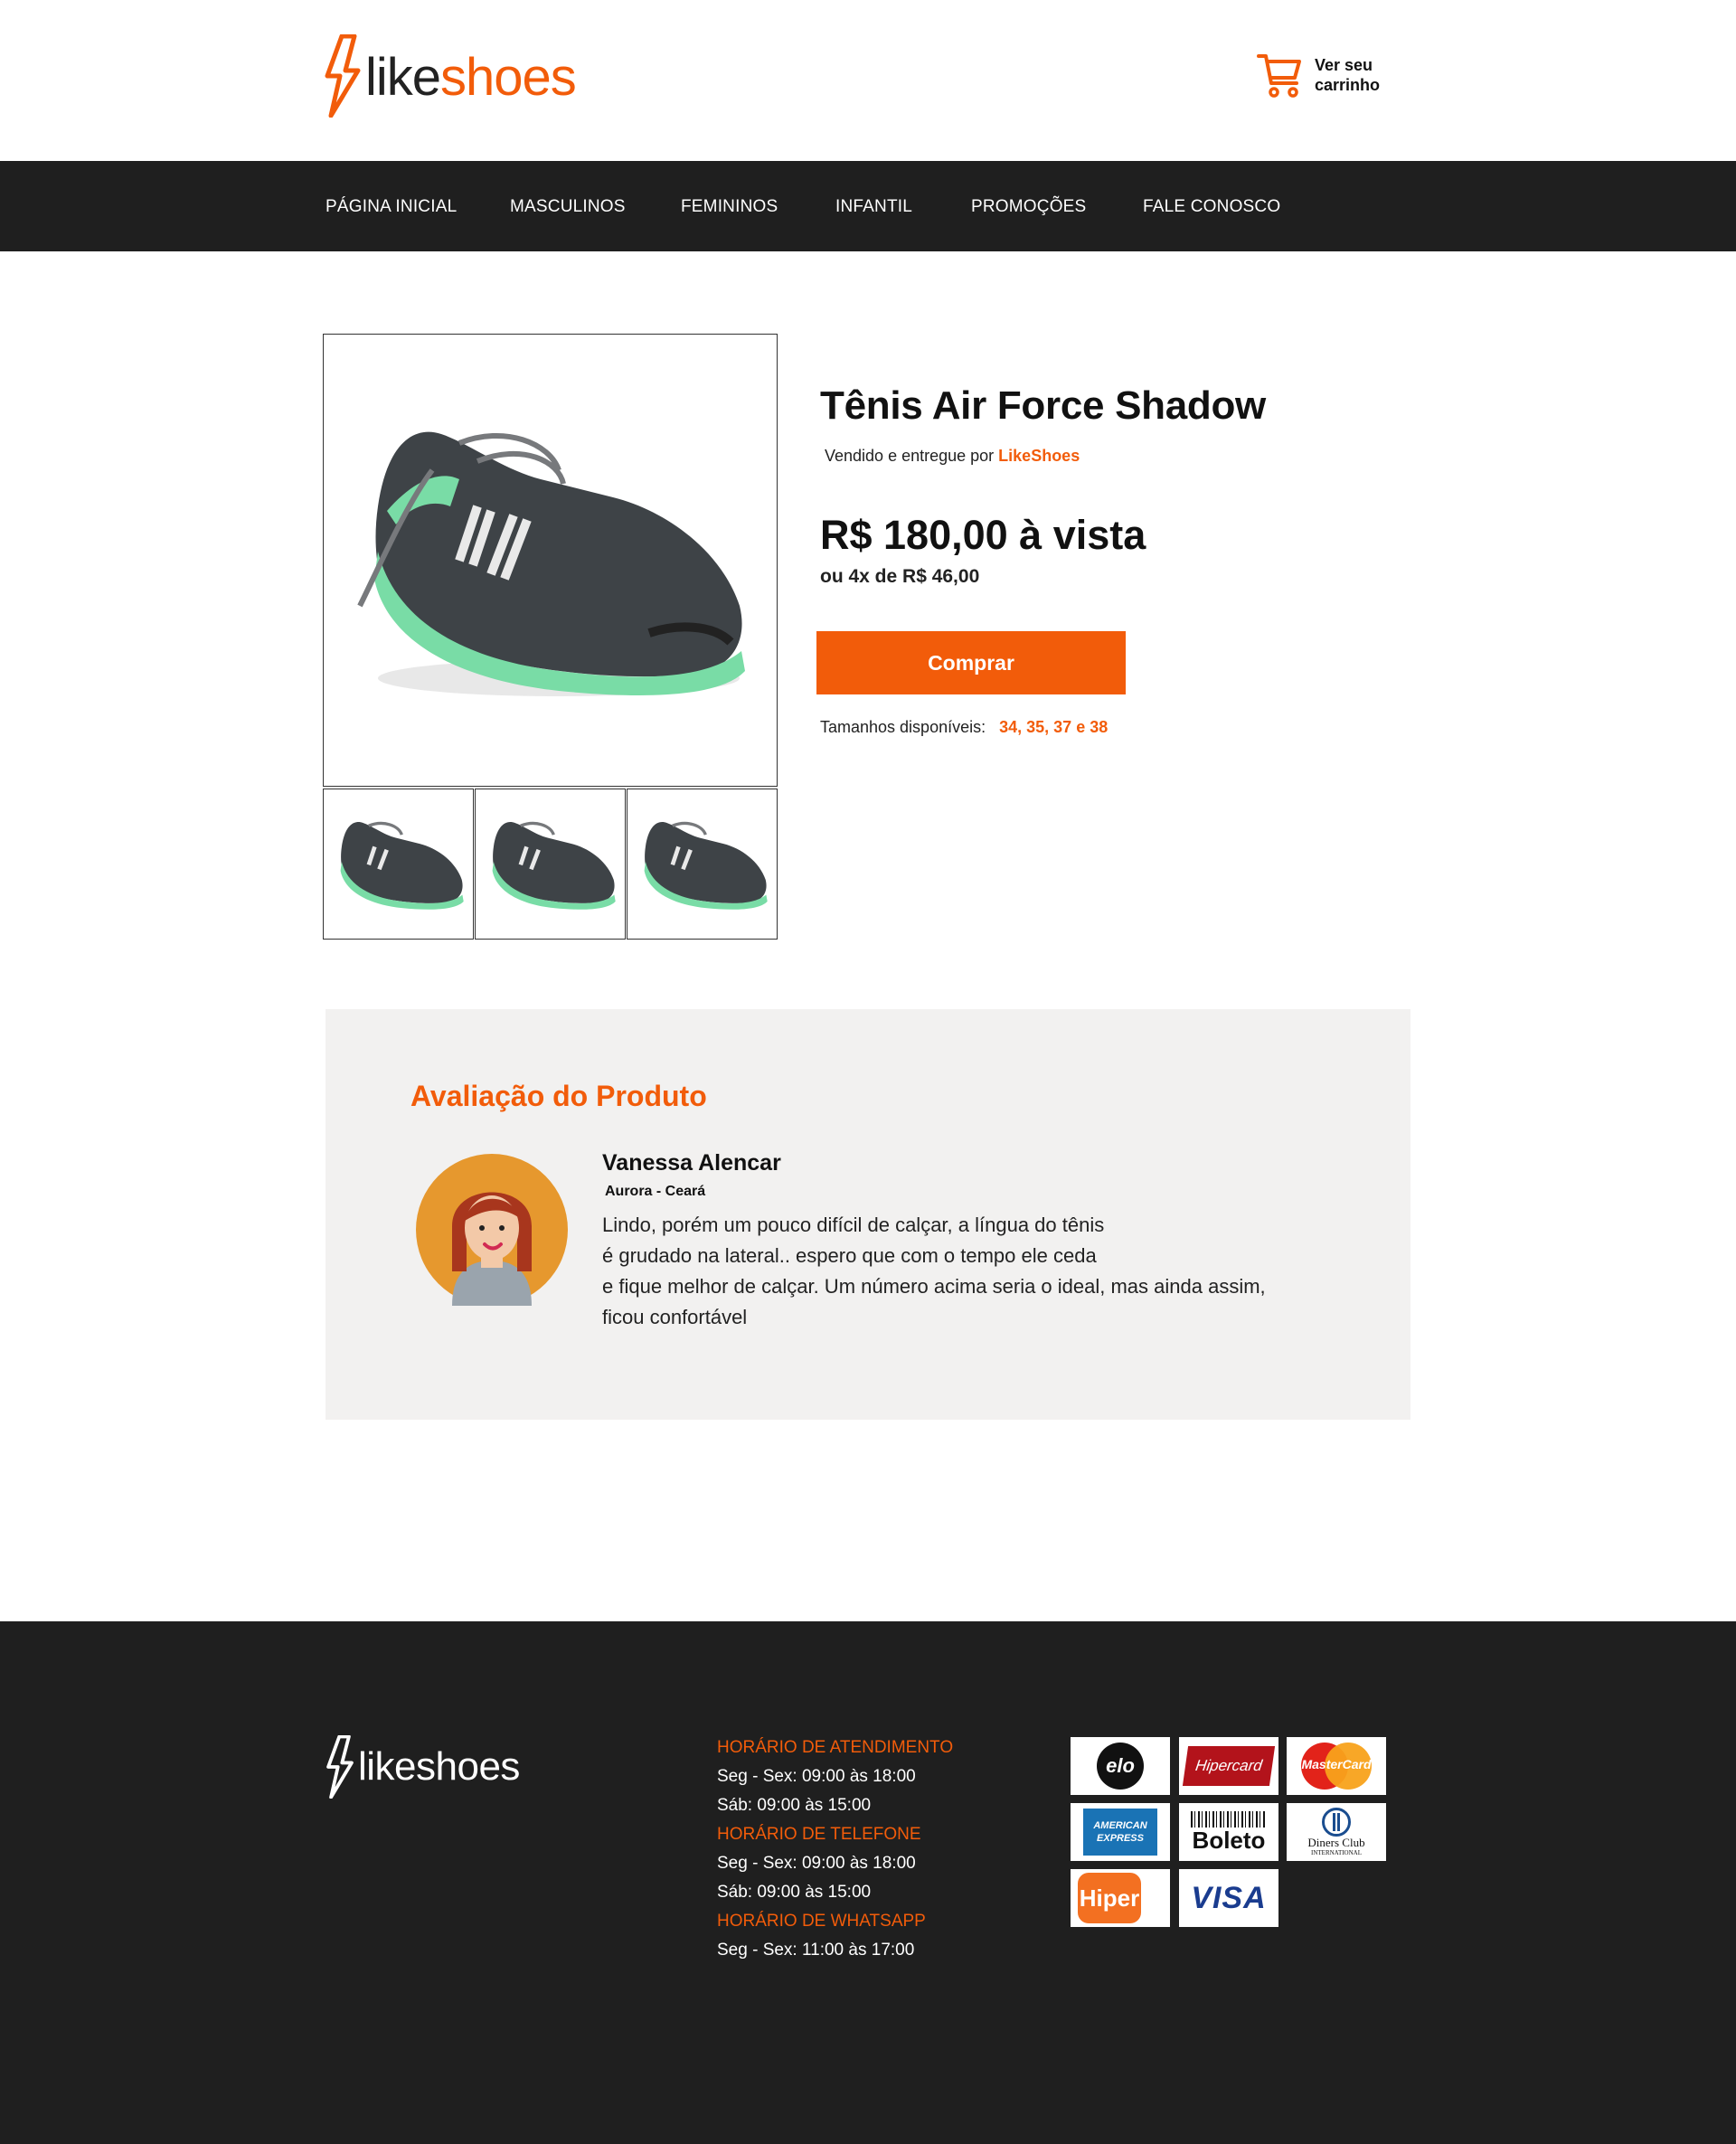  Describe the element at coordinates (819, 1835) in the screenshot. I see `hours-heading-telefone: HORÁRIO DE TELEFONE` at that location.